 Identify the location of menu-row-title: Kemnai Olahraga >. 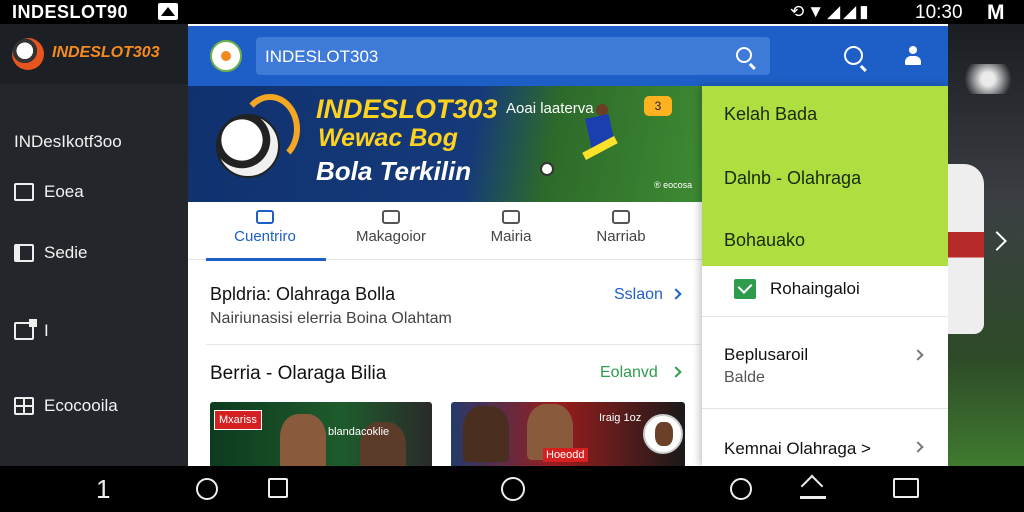
(797, 448).